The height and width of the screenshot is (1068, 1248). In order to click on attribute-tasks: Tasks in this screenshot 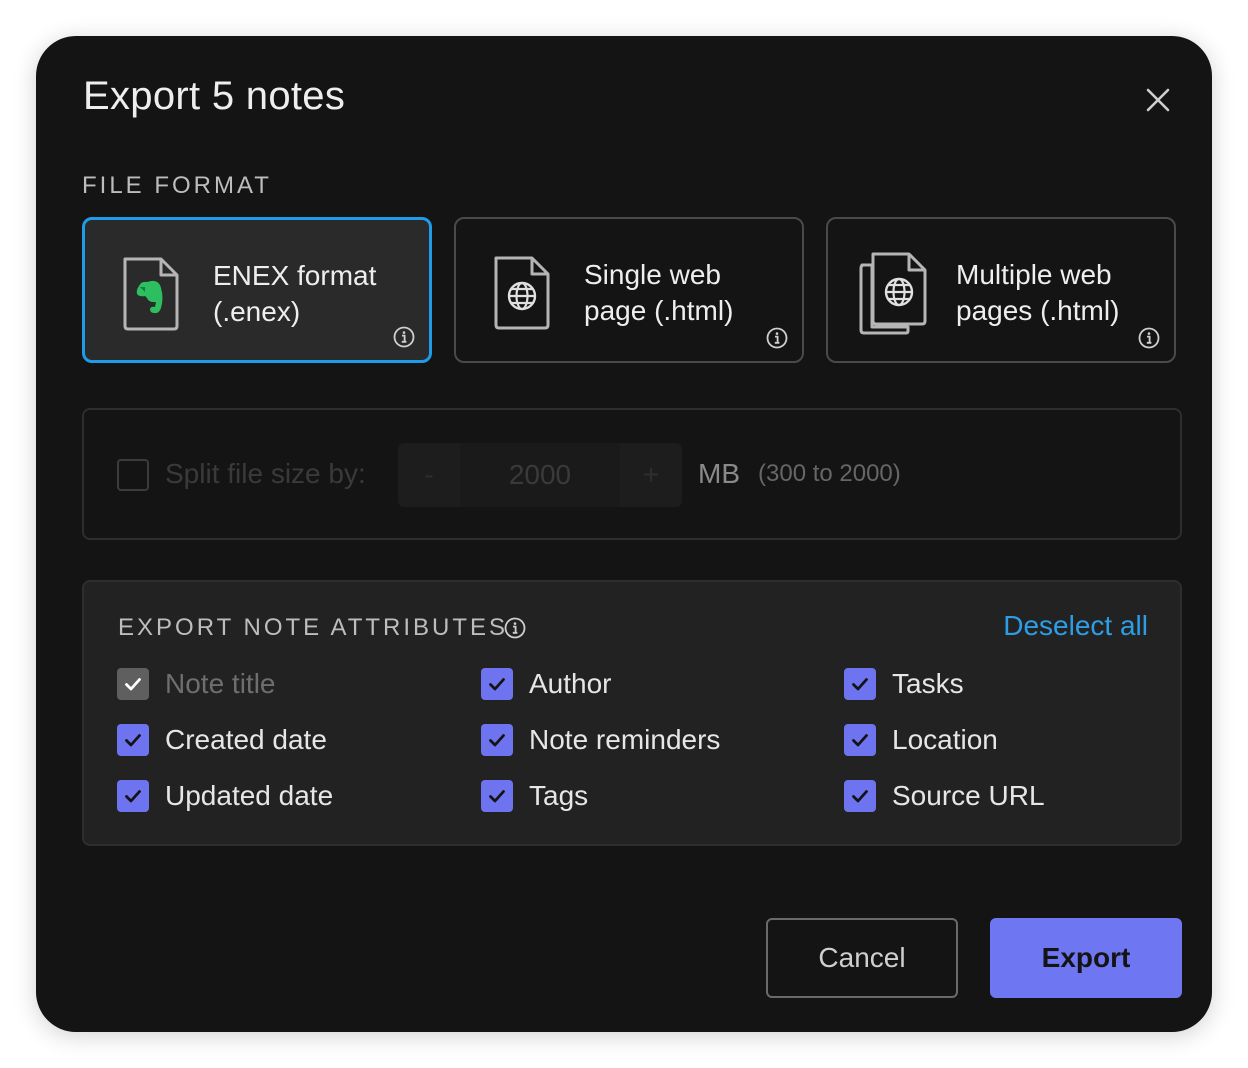, I will do `click(904, 684)`.